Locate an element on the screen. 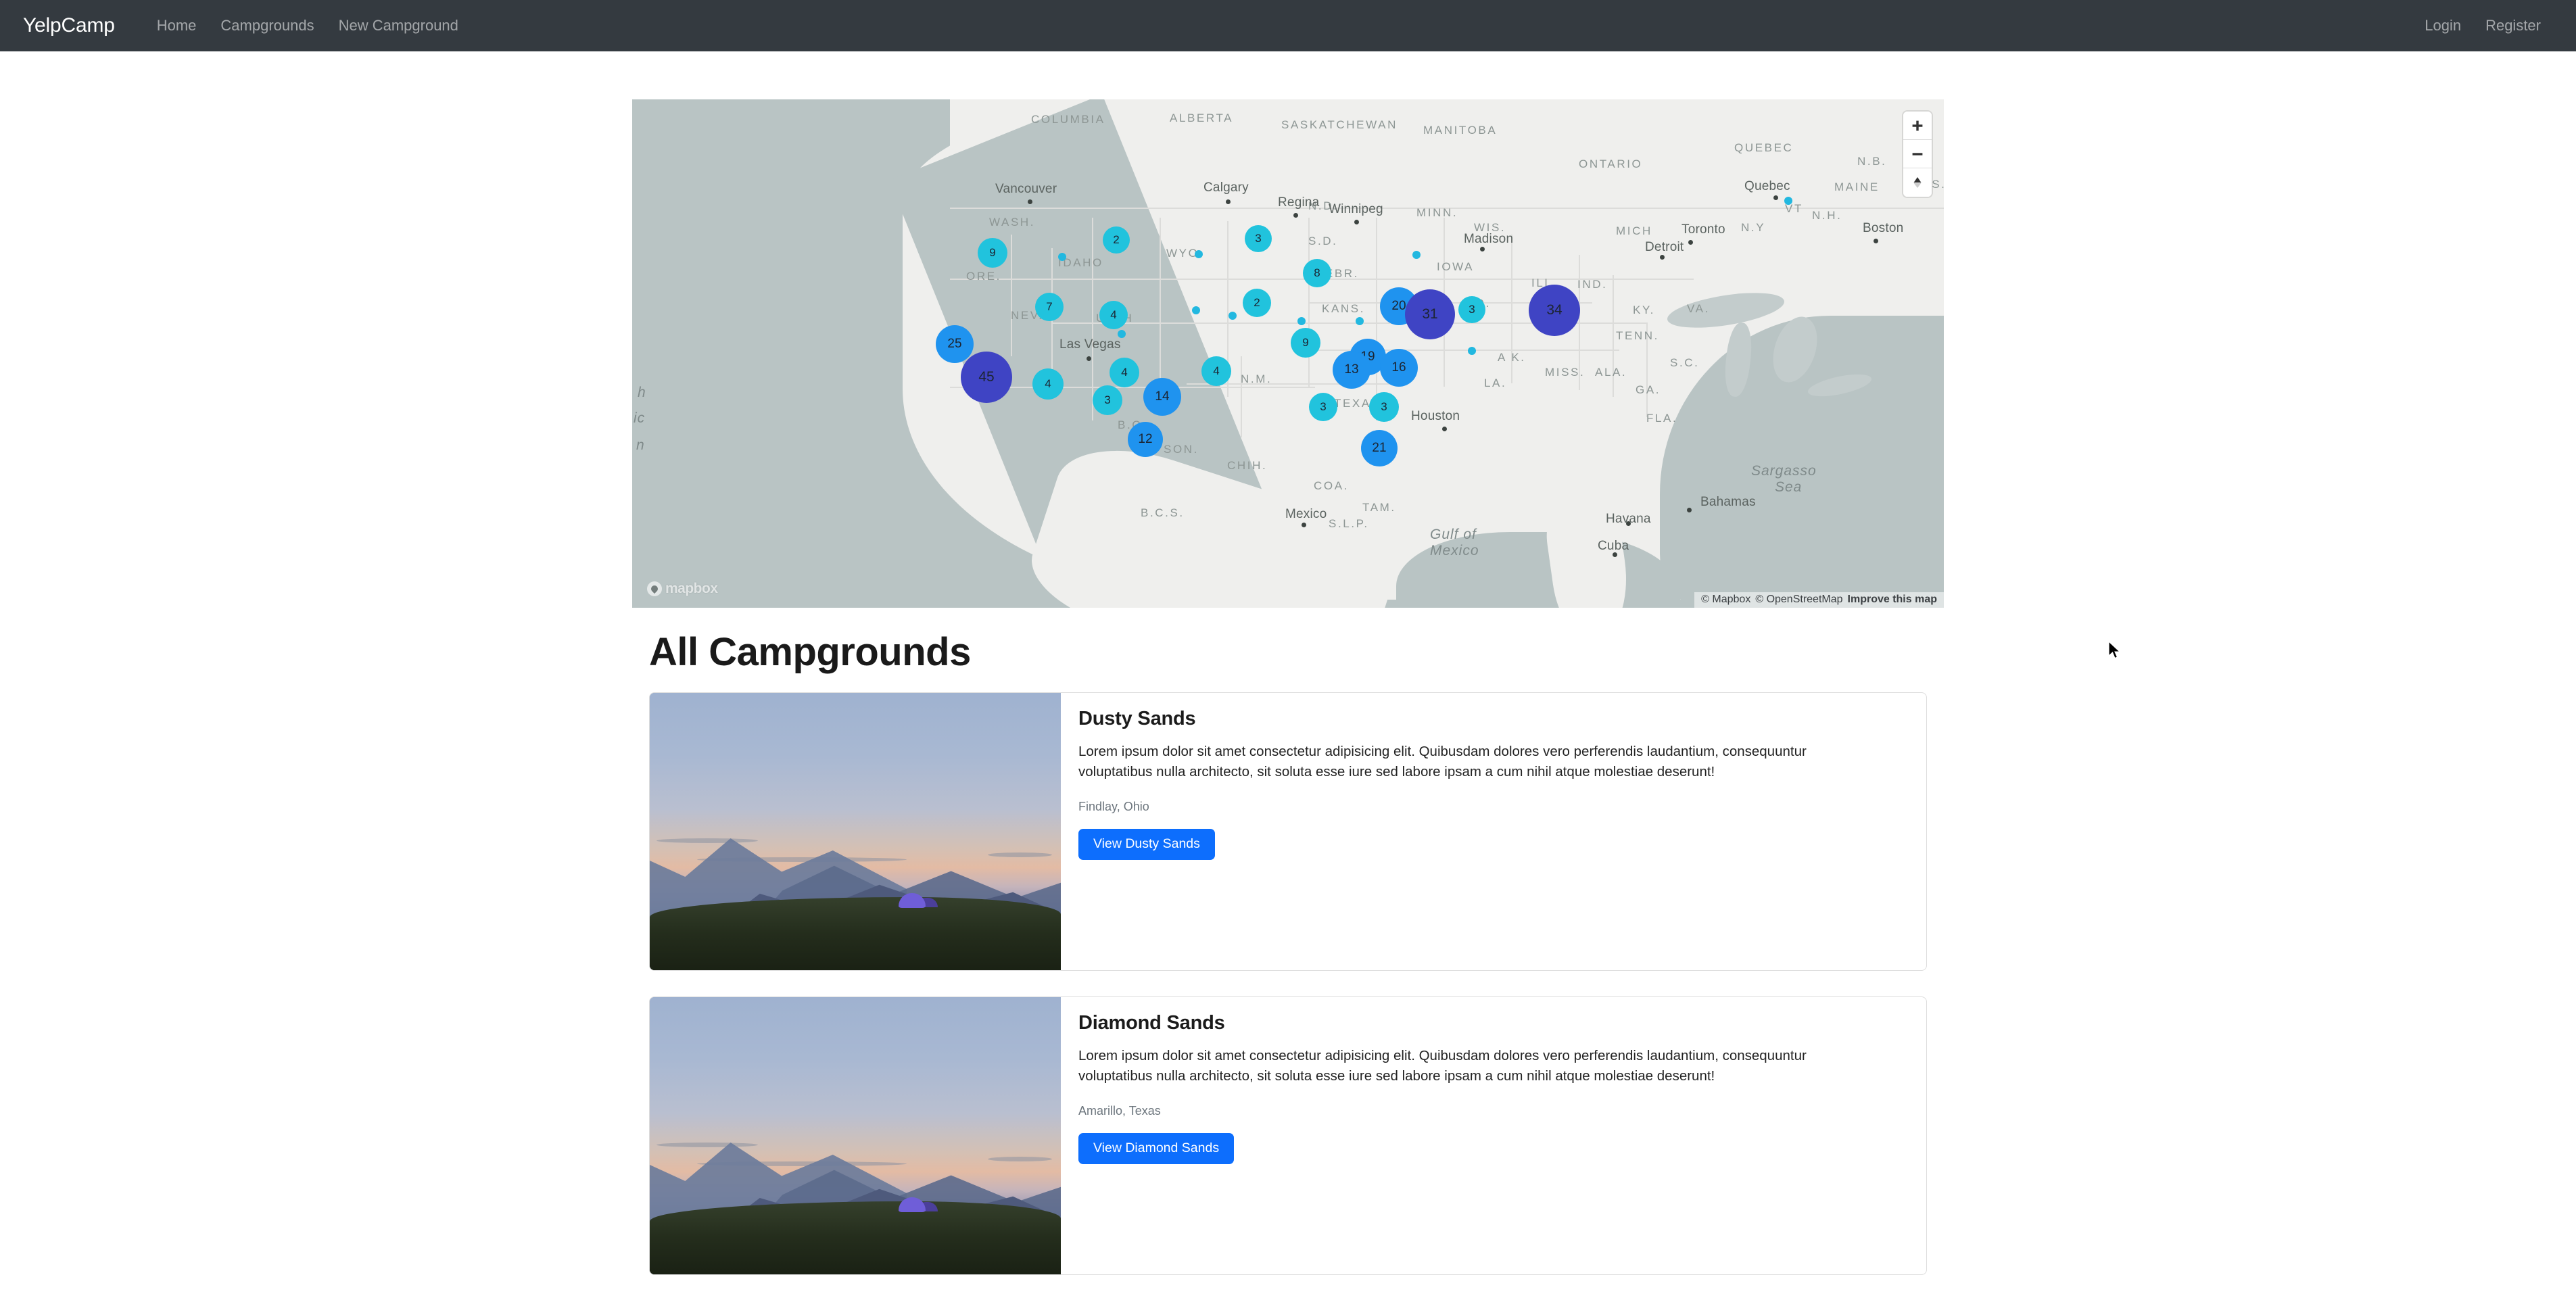  mapbox-logo: mapbox is located at coordinates (682, 589).